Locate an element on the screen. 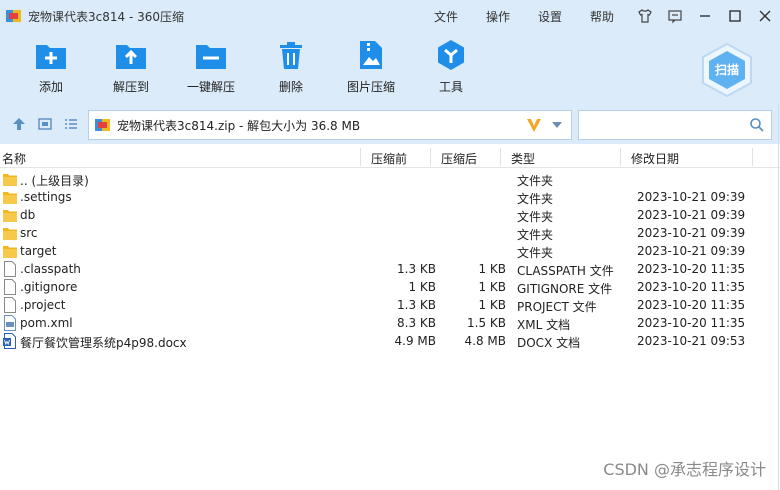 The width and height of the screenshot is (780, 490). file-size: 4.9 MB is located at coordinates (415, 341).